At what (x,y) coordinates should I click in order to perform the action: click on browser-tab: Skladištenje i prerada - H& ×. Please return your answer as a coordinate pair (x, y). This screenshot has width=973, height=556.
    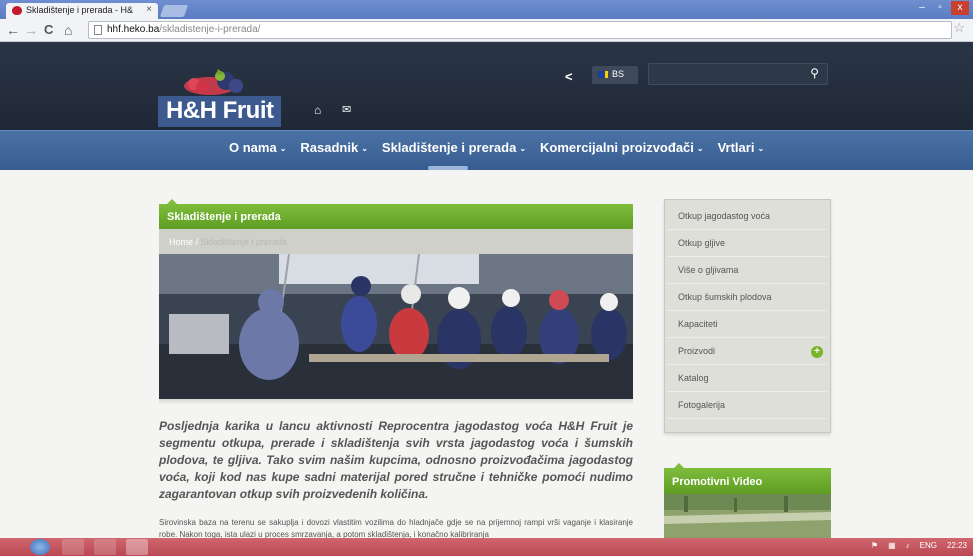
    Looking at the image, I should click on (82, 11).